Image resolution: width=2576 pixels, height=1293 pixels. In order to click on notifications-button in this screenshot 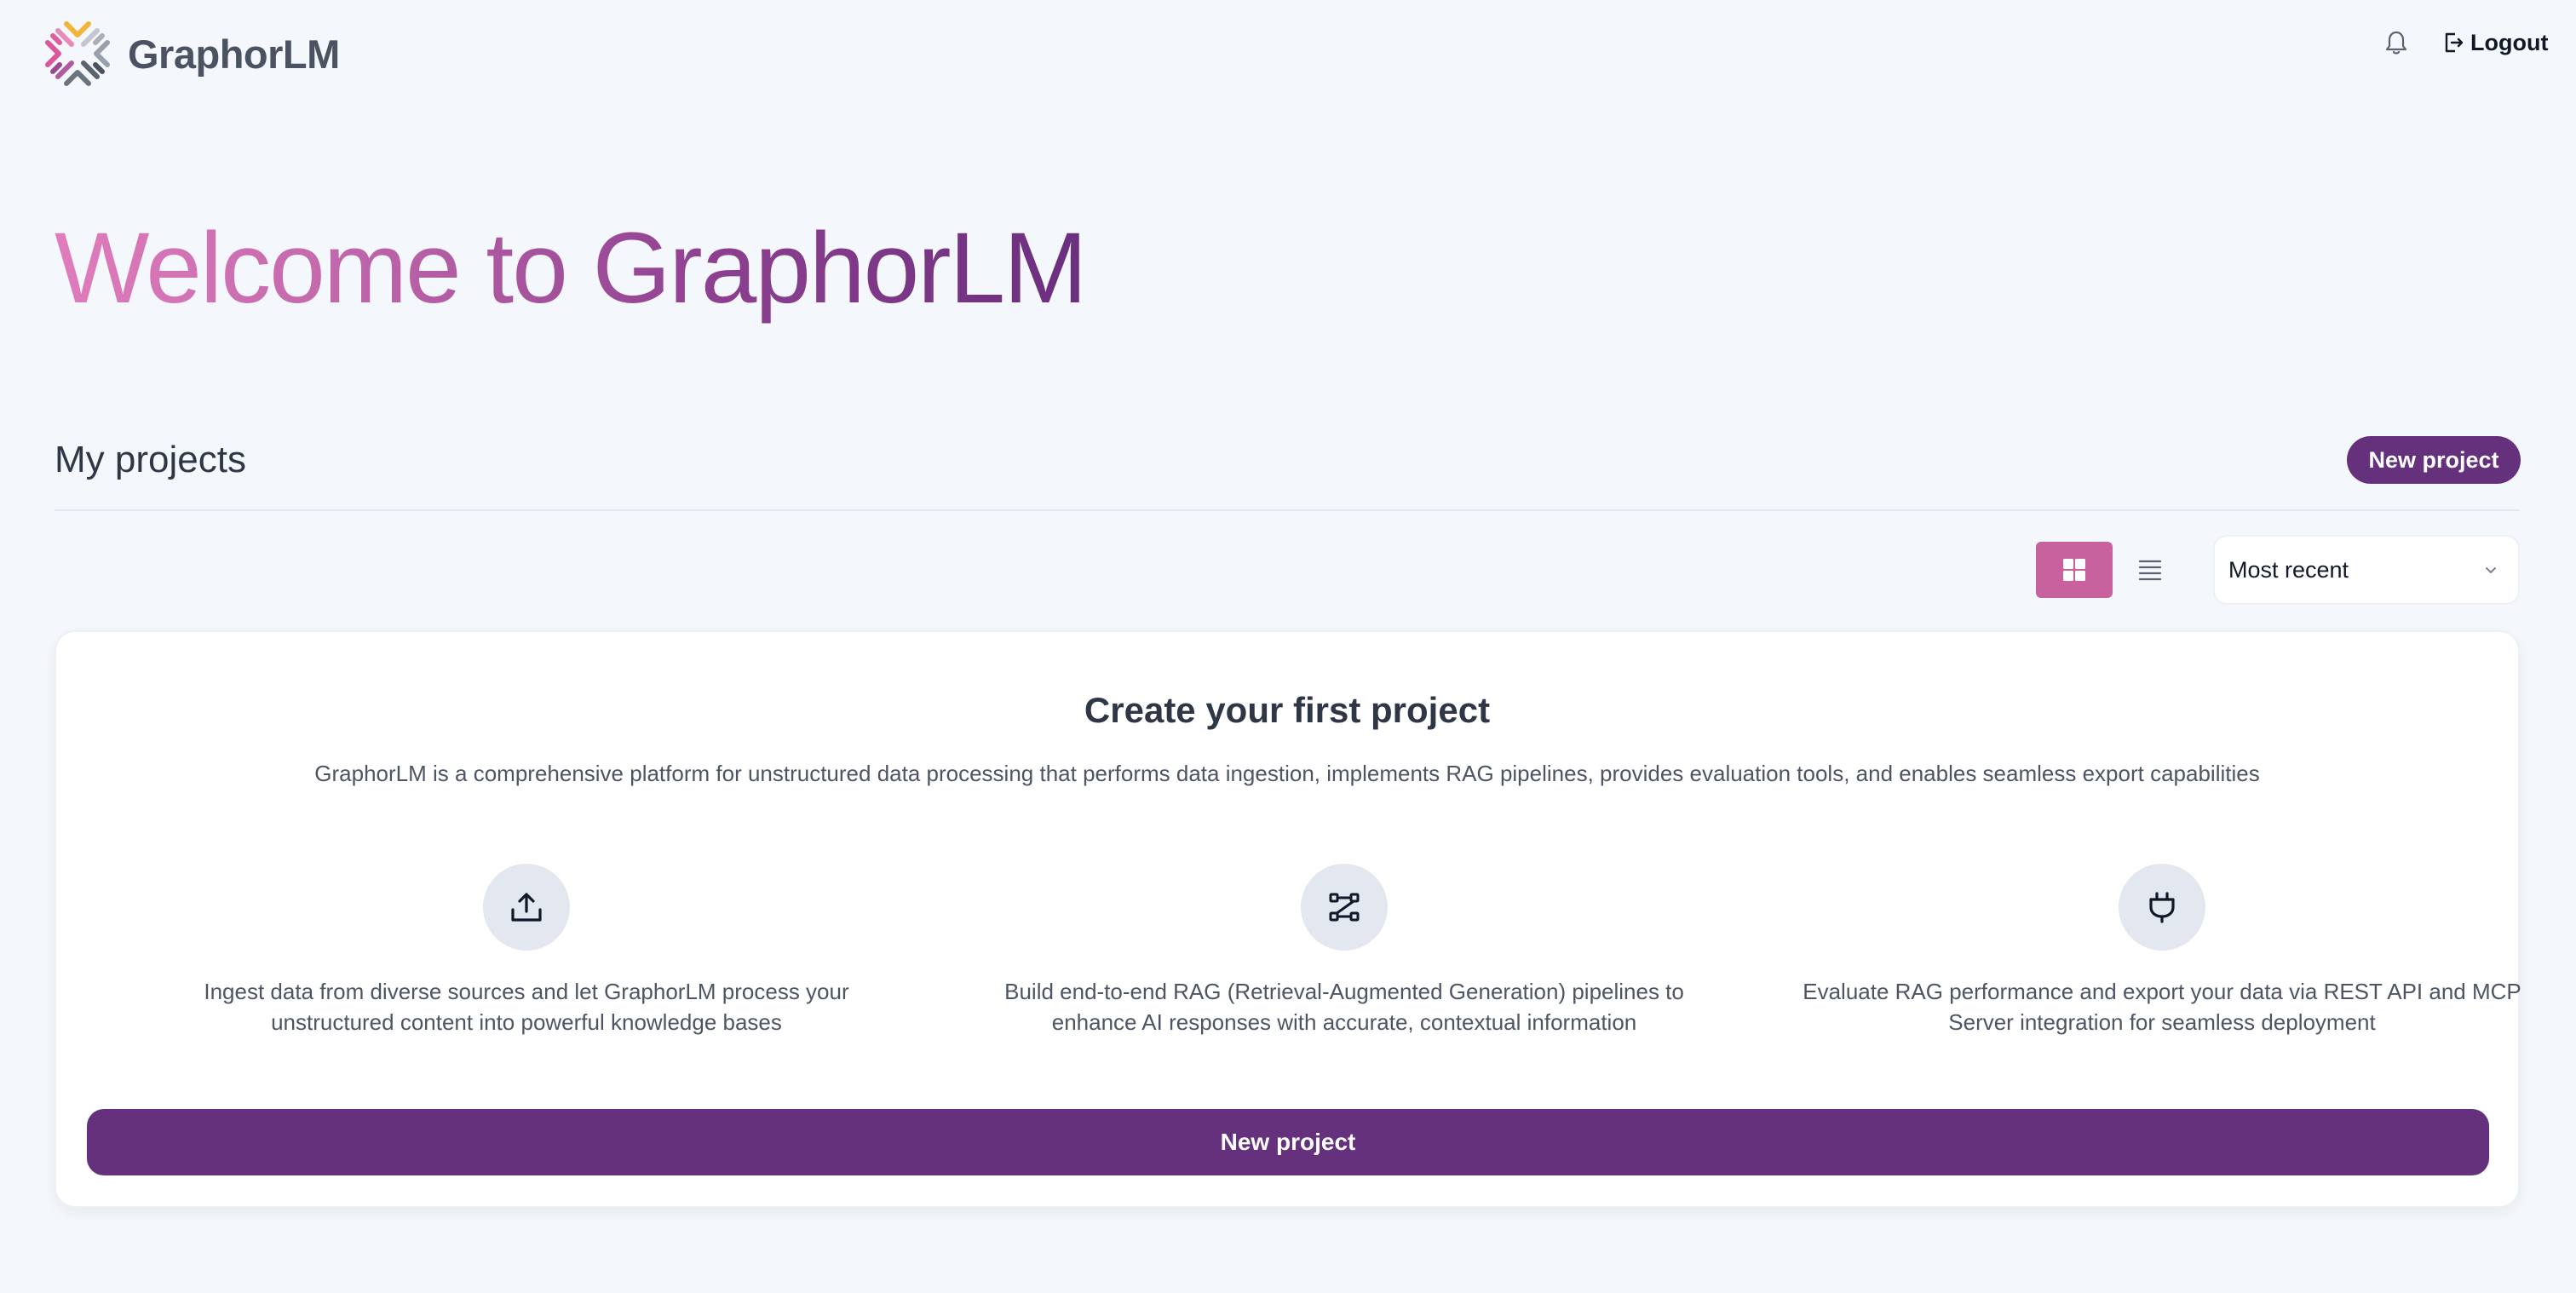, I will do `click(2397, 42)`.